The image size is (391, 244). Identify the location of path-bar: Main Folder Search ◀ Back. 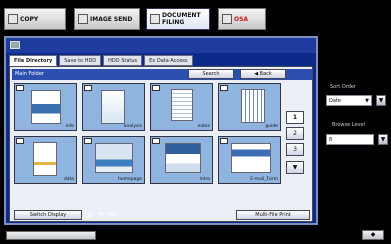
(162, 74).